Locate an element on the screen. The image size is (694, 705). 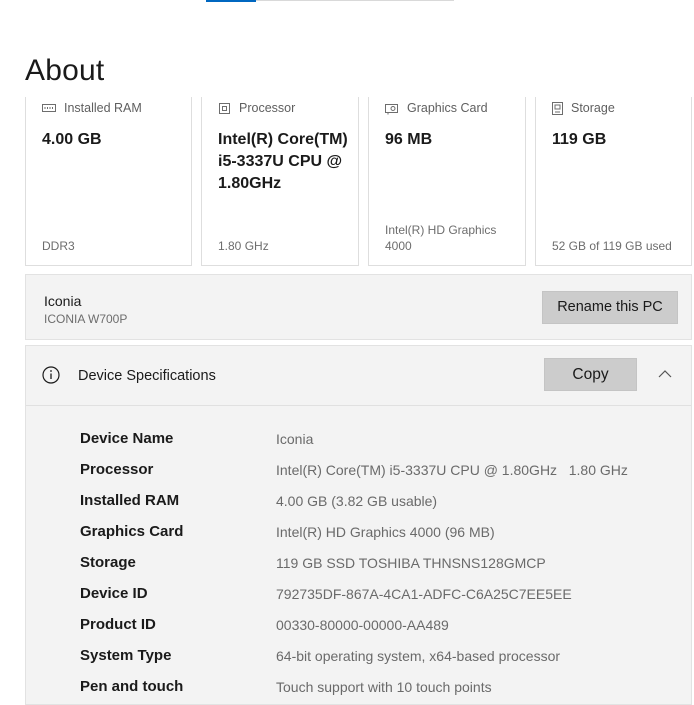
card-label: Graphics Card is located at coordinates (447, 108).